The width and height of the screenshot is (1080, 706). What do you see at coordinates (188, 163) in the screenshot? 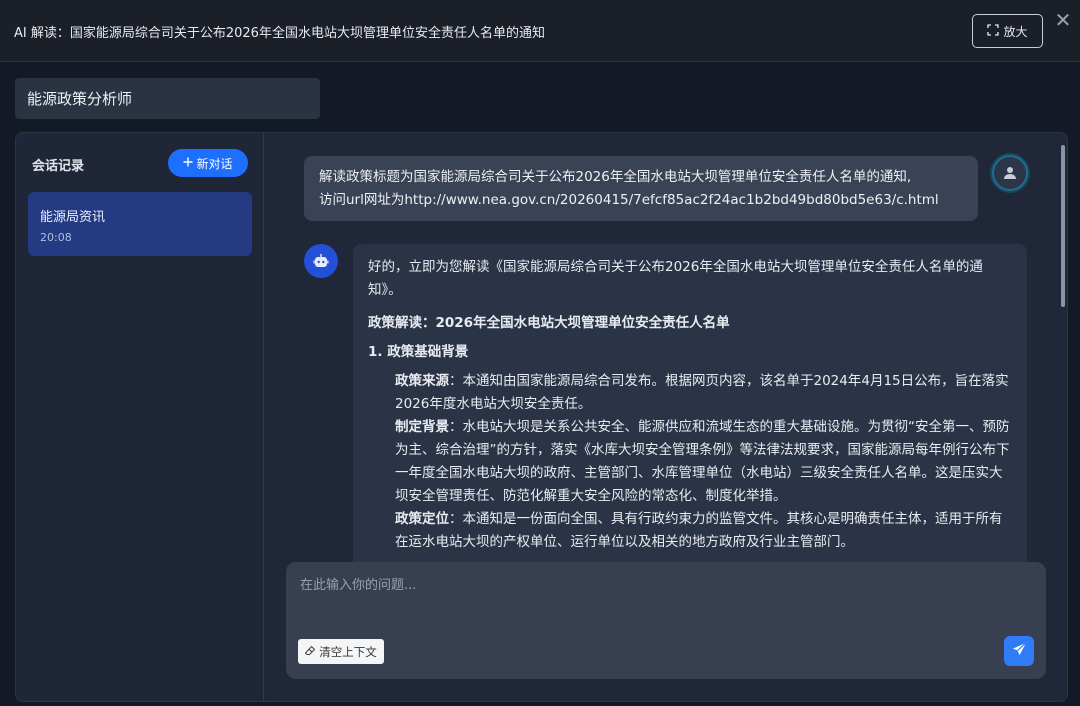
I see `plus-icon` at bounding box center [188, 163].